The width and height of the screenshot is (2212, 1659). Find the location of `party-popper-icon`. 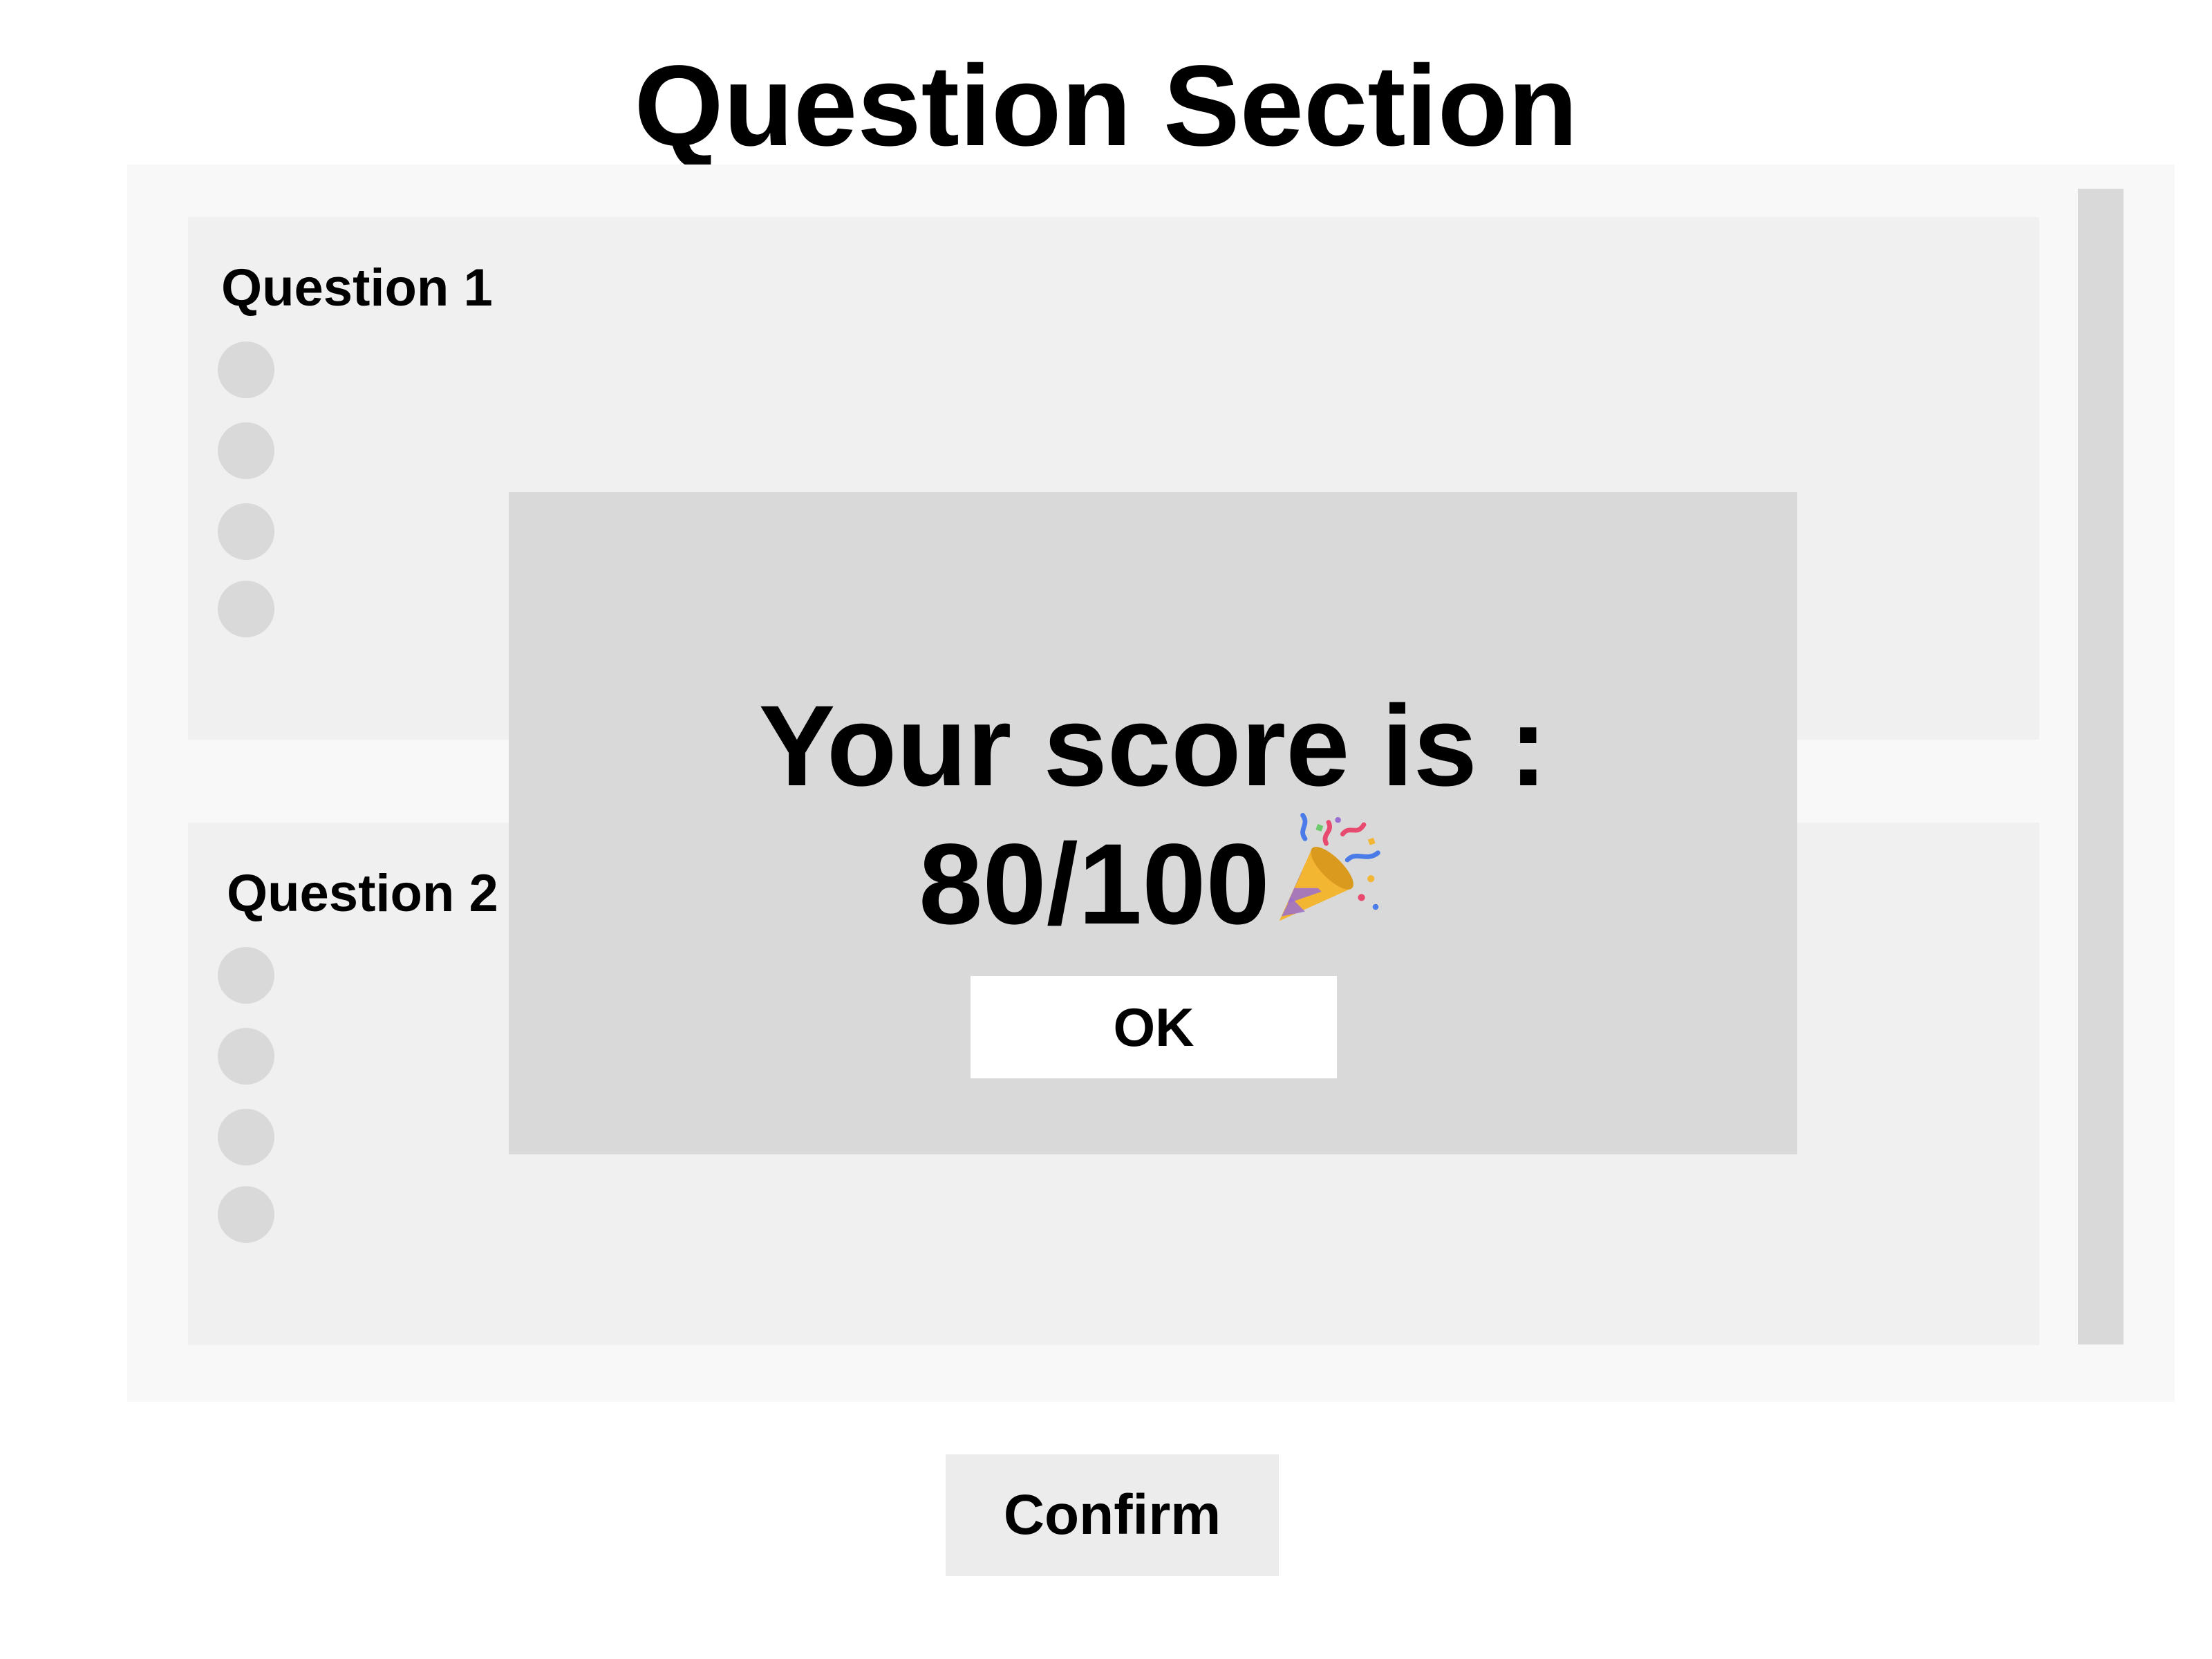

party-popper-icon is located at coordinates (1330, 867).